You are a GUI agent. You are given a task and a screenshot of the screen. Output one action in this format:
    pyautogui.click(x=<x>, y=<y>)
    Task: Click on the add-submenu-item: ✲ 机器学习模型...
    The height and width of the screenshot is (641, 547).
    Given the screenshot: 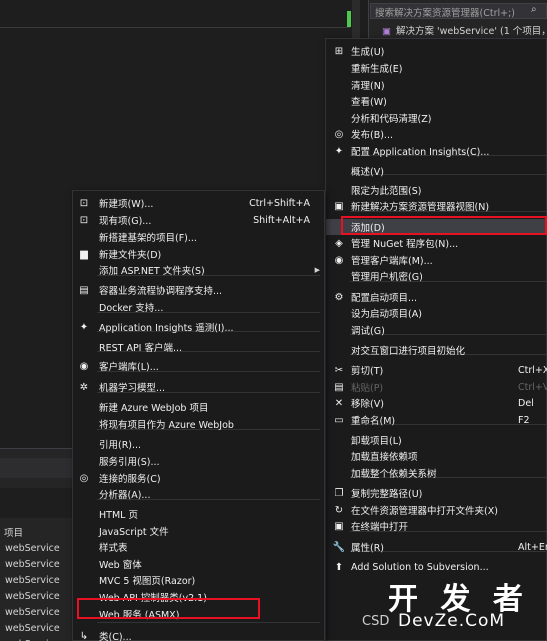 What is the action you would take?
    pyautogui.click(x=198, y=387)
    